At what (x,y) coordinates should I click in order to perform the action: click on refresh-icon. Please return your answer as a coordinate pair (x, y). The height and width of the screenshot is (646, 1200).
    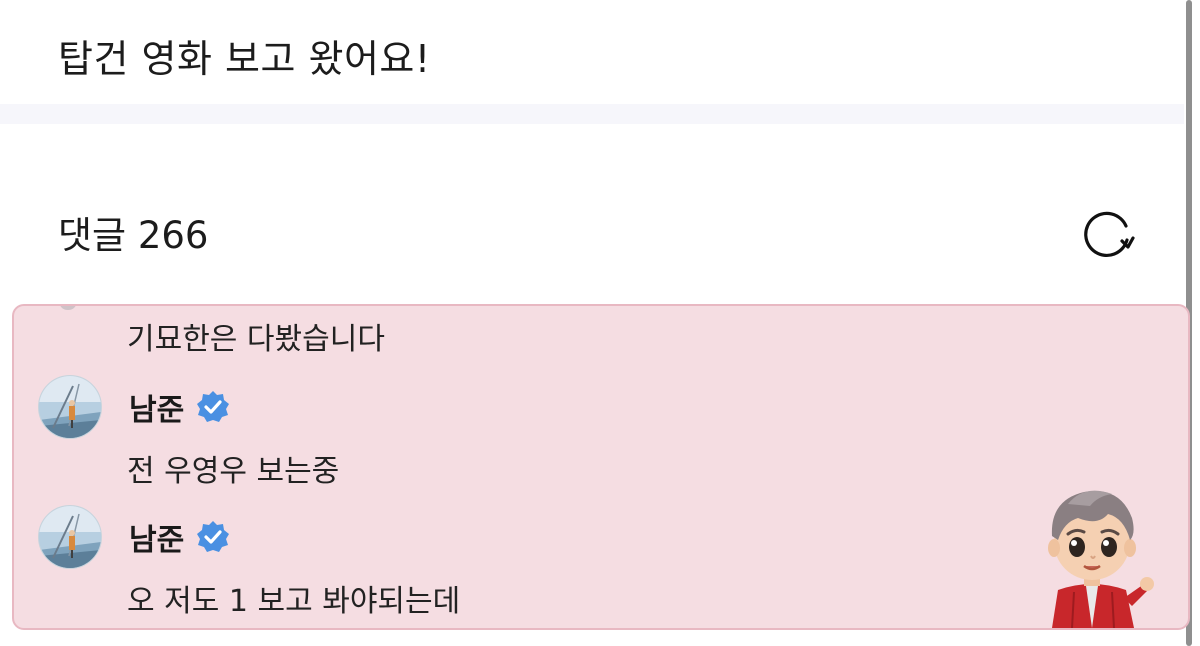
    Looking at the image, I should click on (1109, 234).